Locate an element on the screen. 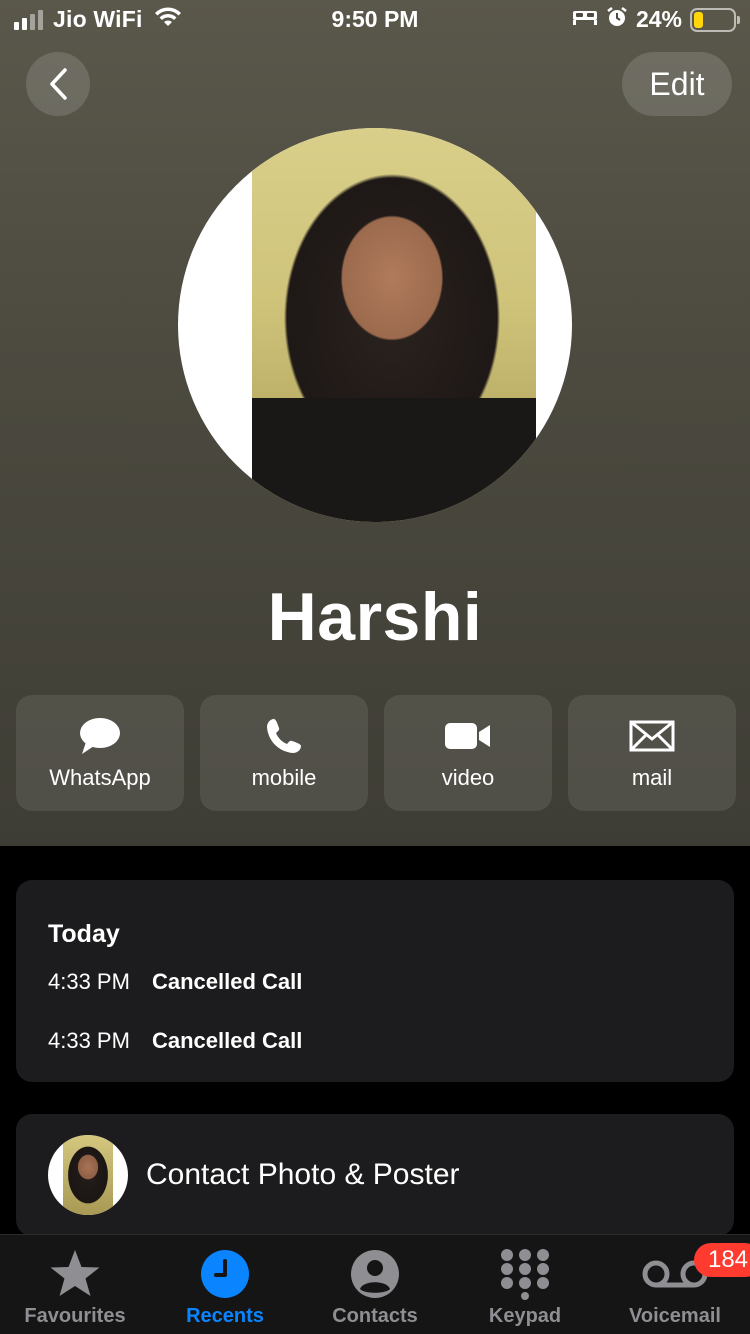 Image resolution: width=750 pixels, height=1334 pixels. contact-name: Harshi is located at coordinates (375, 617).